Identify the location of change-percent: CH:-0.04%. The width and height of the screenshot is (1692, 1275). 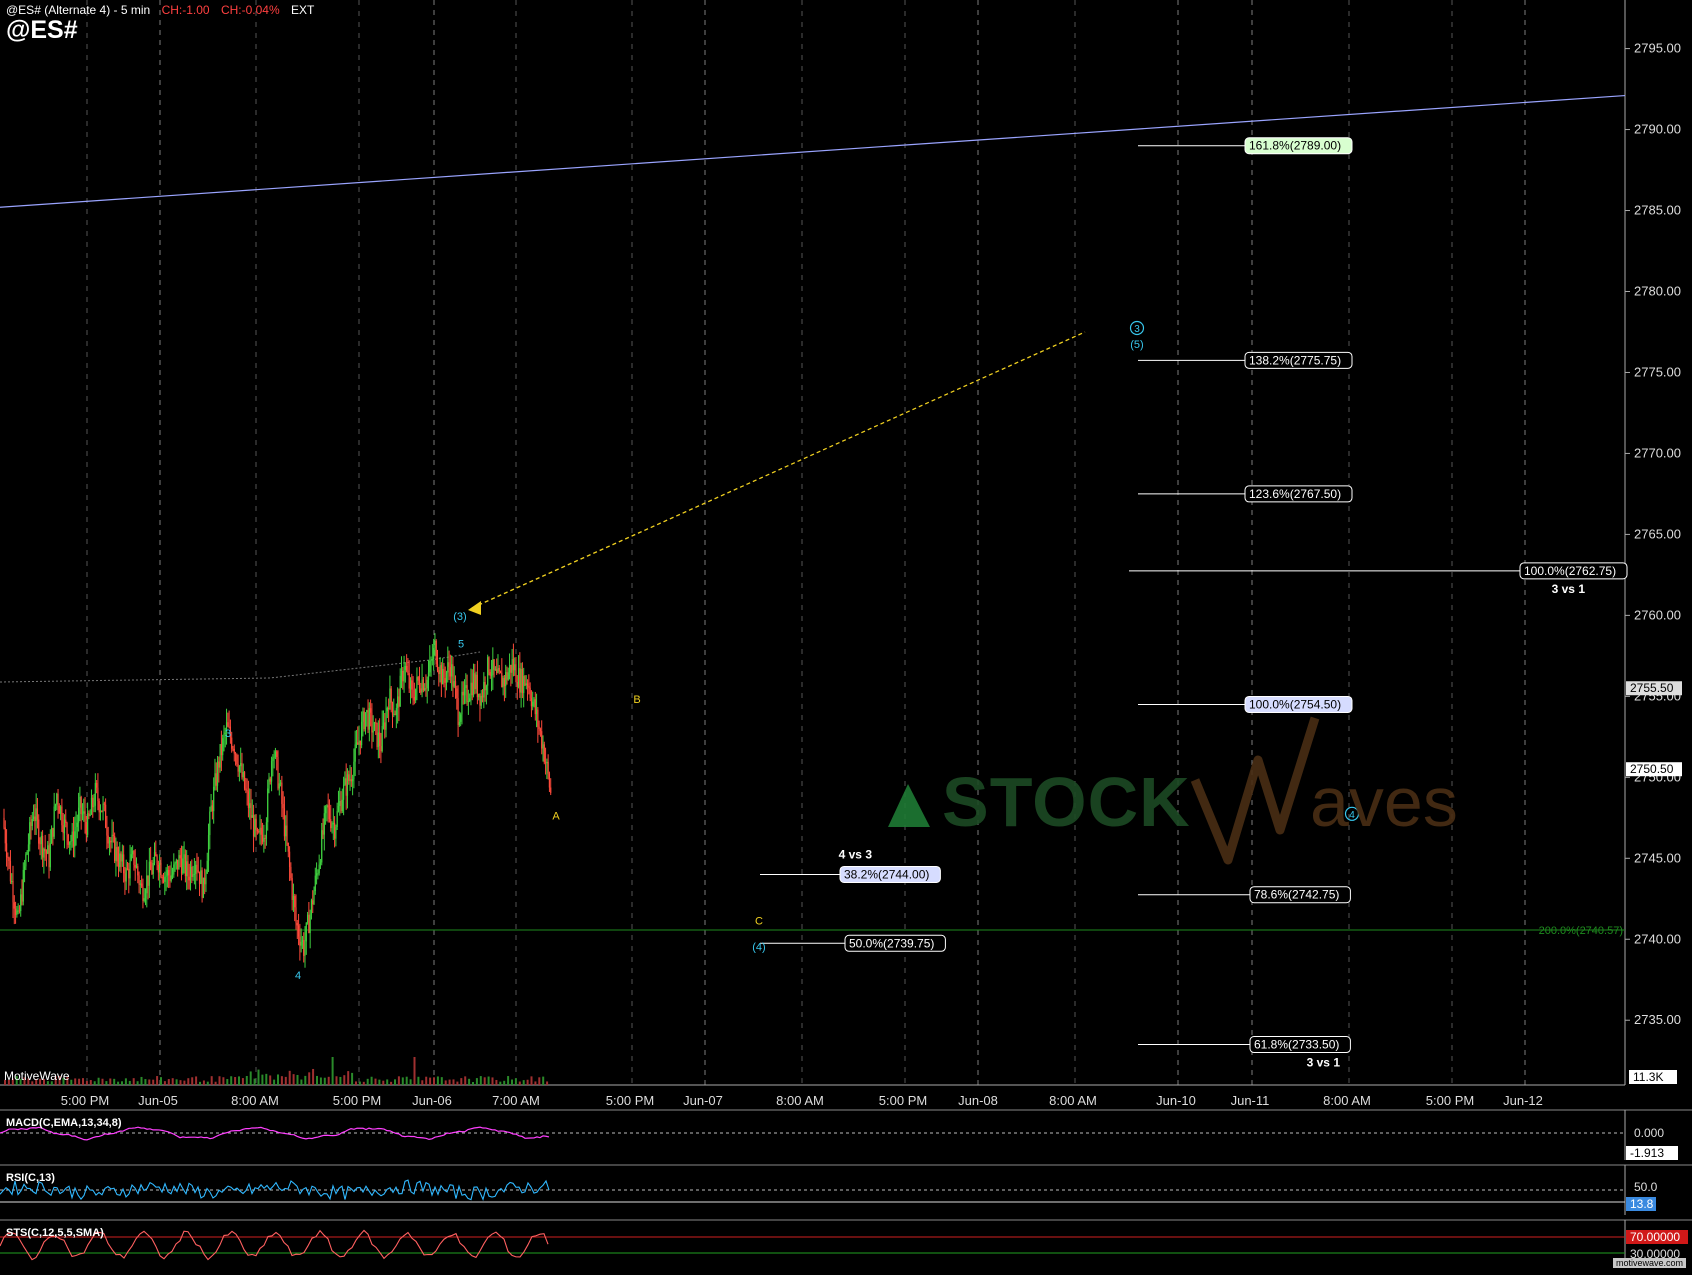
(250, 10).